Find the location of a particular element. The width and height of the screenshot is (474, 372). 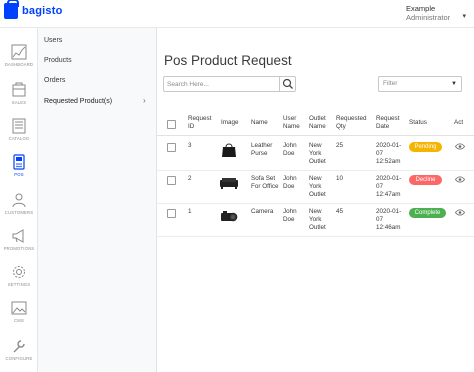

nav-item-promotions: PROMOTIONS is located at coordinates (19, 242).